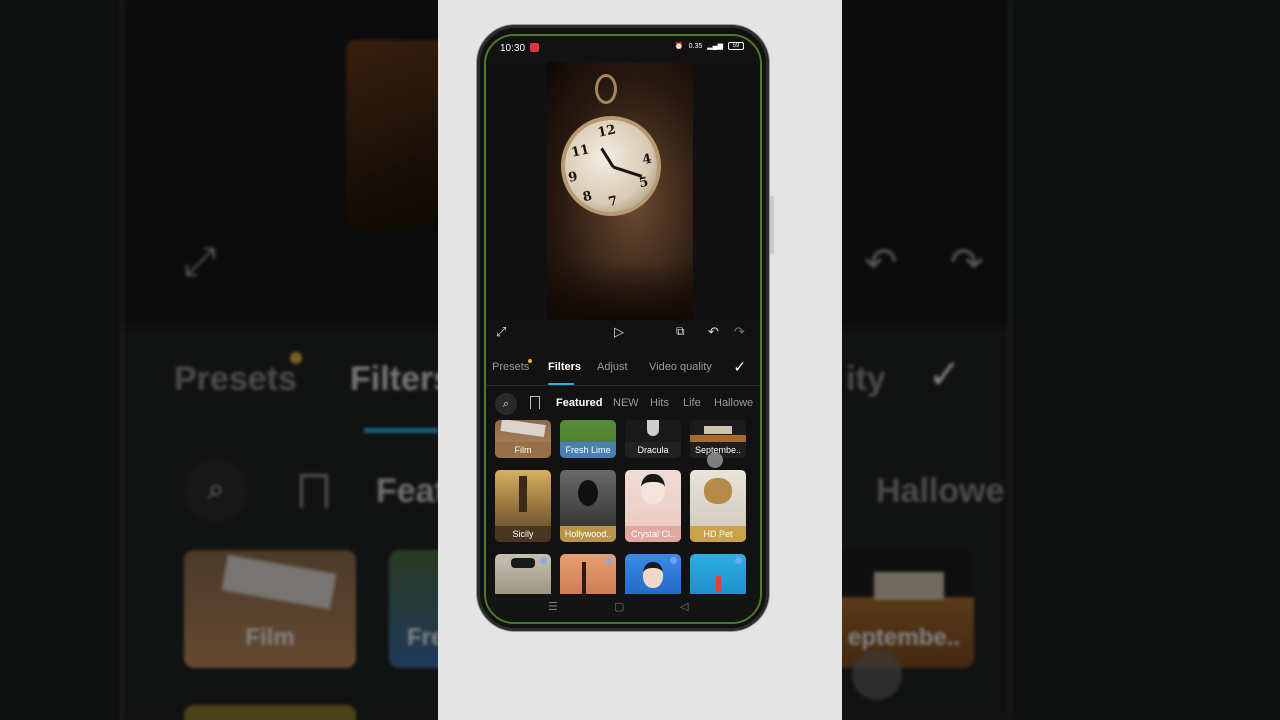 The image size is (1280, 720). Describe the element at coordinates (718, 506) in the screenshot. I see `filter-tile: HD Pet` at that location.